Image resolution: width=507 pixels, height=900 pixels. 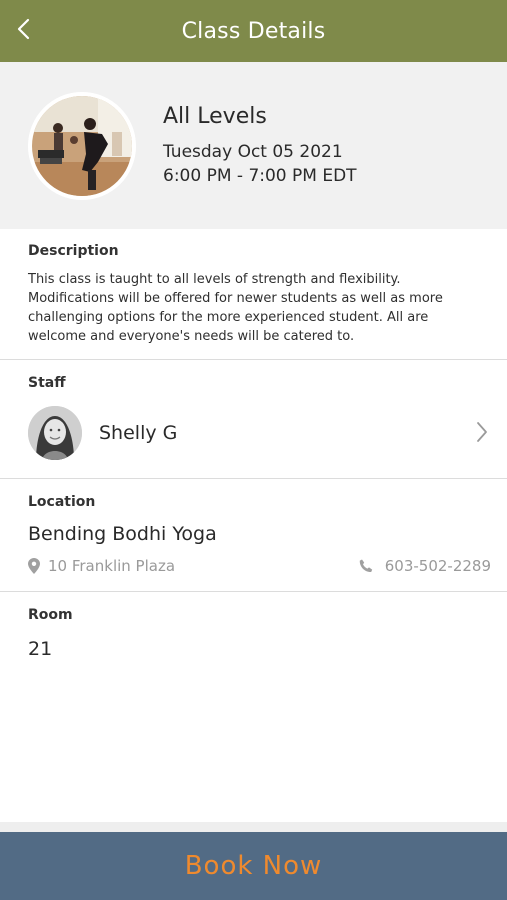 What do you see at coordinates (253, 152) in the screenshot?
I see `class-date: Tuesday Oct 05 2021` at bounding box center [253, 152].